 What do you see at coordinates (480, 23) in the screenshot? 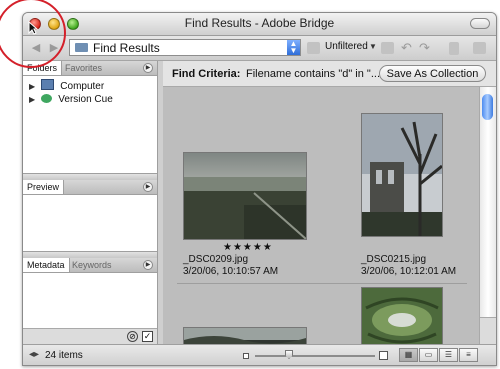
I see `toolbar-toggle-button` at bounding box center [480, 23].